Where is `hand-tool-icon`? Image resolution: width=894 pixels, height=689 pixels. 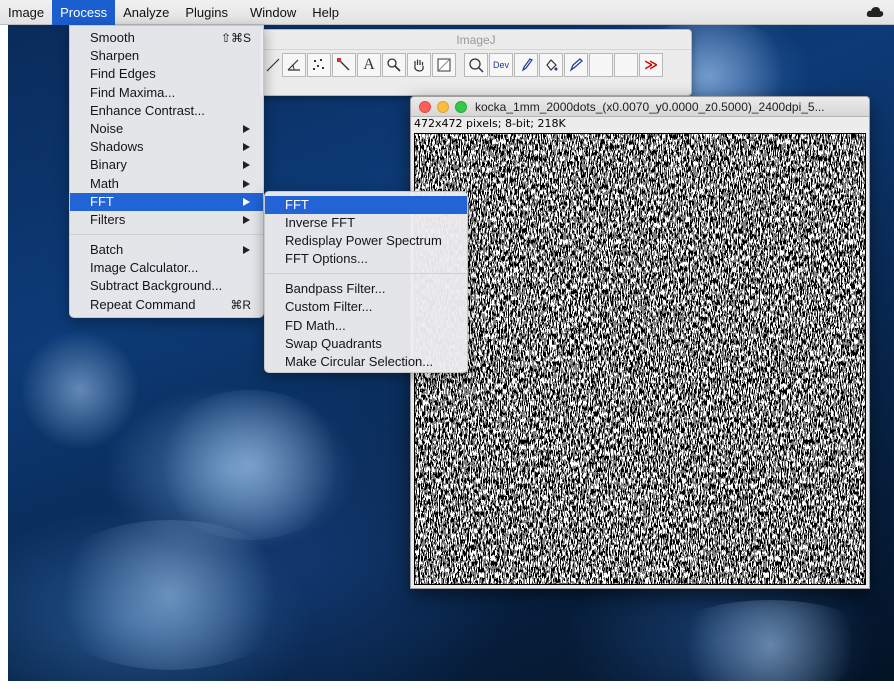 hand-tool-icon is located at coordinates (419, 65).